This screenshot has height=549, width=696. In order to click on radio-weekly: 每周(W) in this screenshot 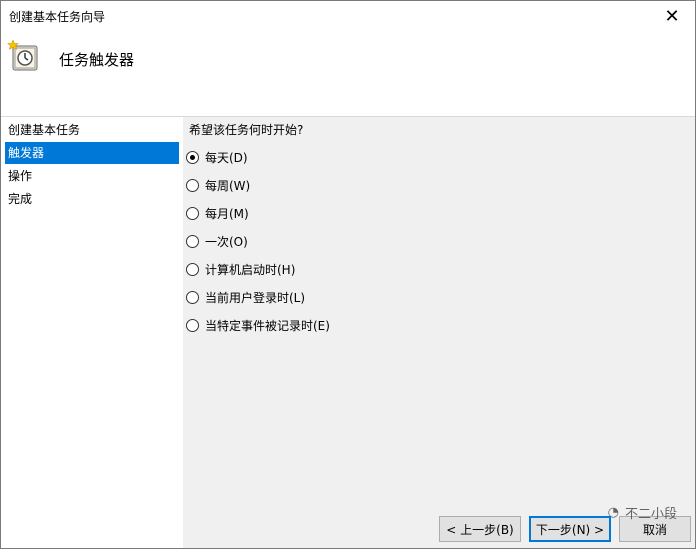, I will do `click(218, 185)`.